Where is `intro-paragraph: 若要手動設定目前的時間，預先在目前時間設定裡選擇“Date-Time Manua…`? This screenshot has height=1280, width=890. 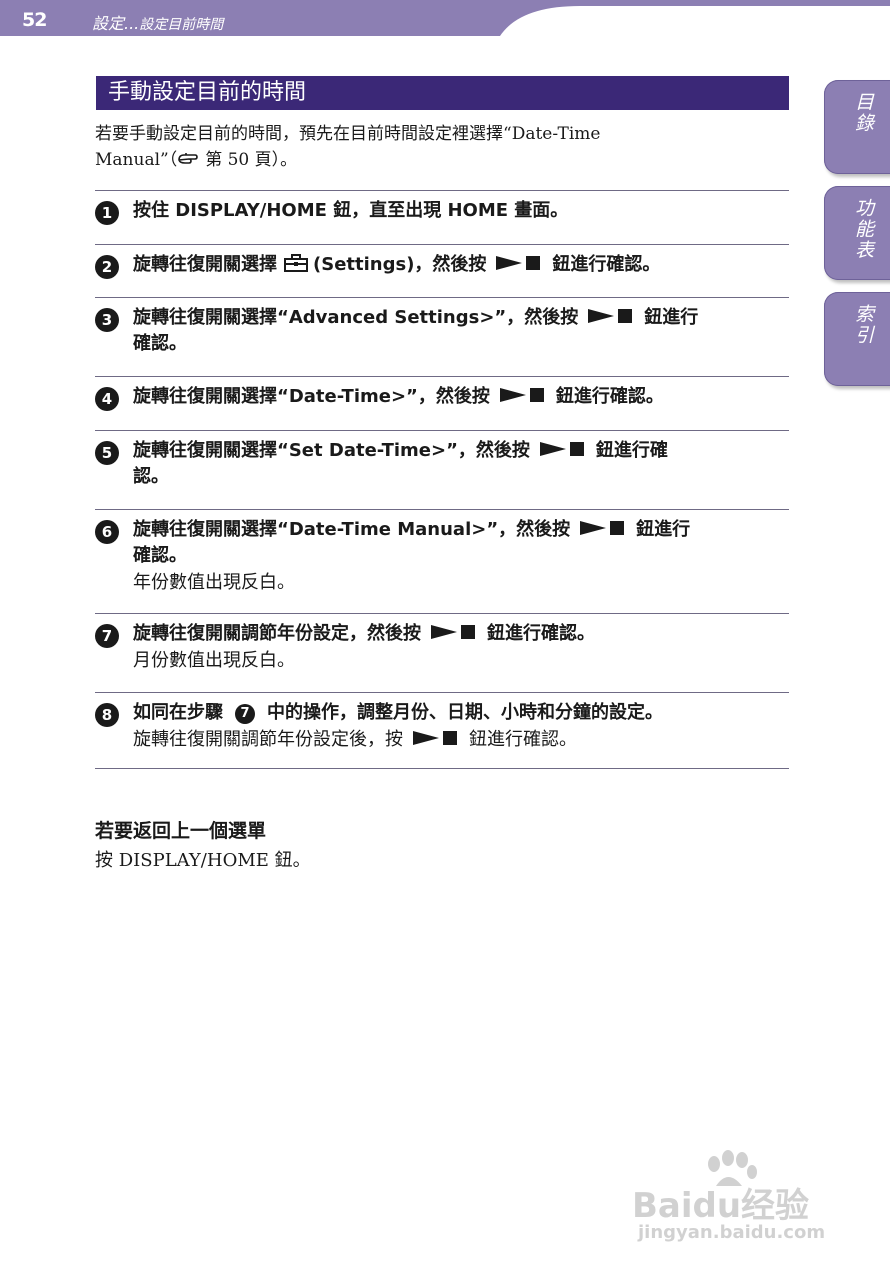 intro-paragraph: 若要手動設定目前的時間，預先在目前時間設定裡選擇“Date-Time Manua… is located at coordinates (440, 147).